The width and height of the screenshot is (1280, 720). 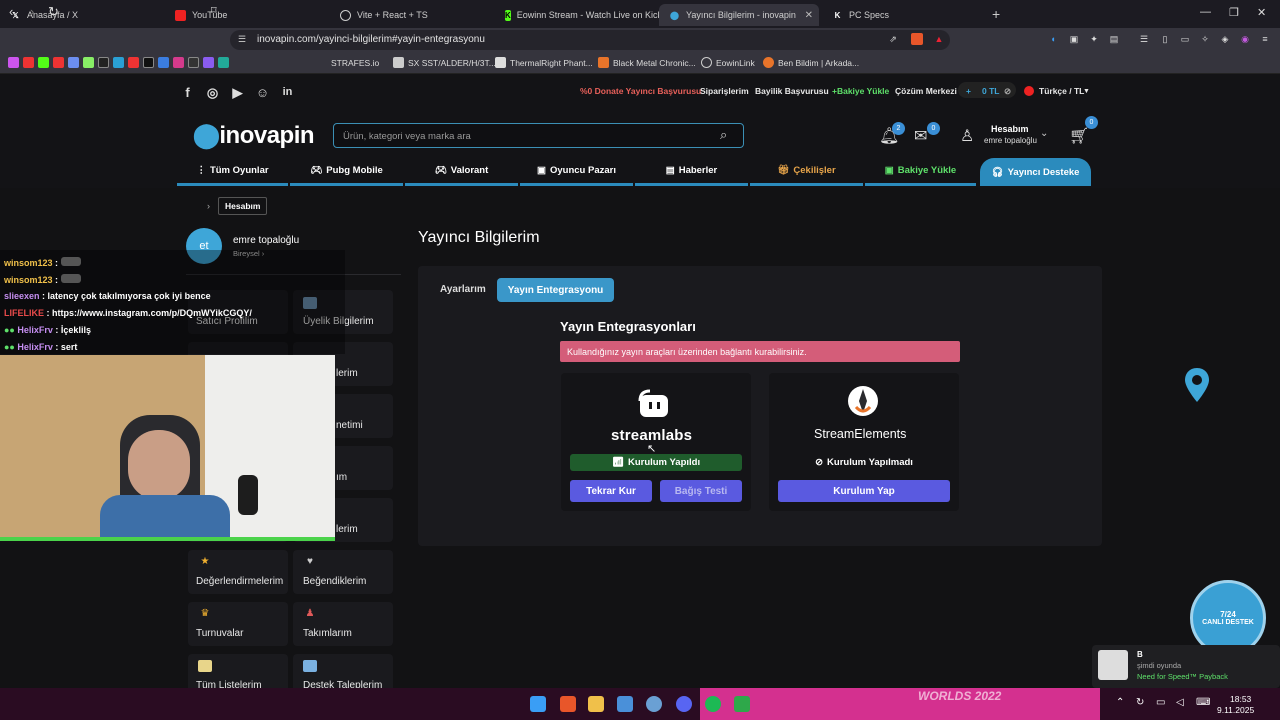 I want to click on chevron-down-icon: ⌄, so click(x=1044, y=133).